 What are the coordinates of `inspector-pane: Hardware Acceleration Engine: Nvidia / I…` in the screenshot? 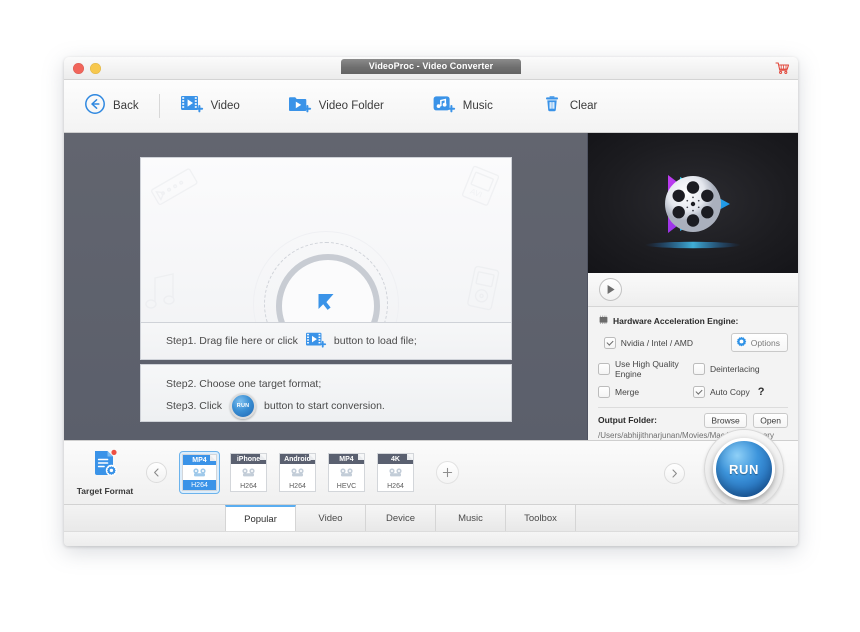 It's located at (692, 286).